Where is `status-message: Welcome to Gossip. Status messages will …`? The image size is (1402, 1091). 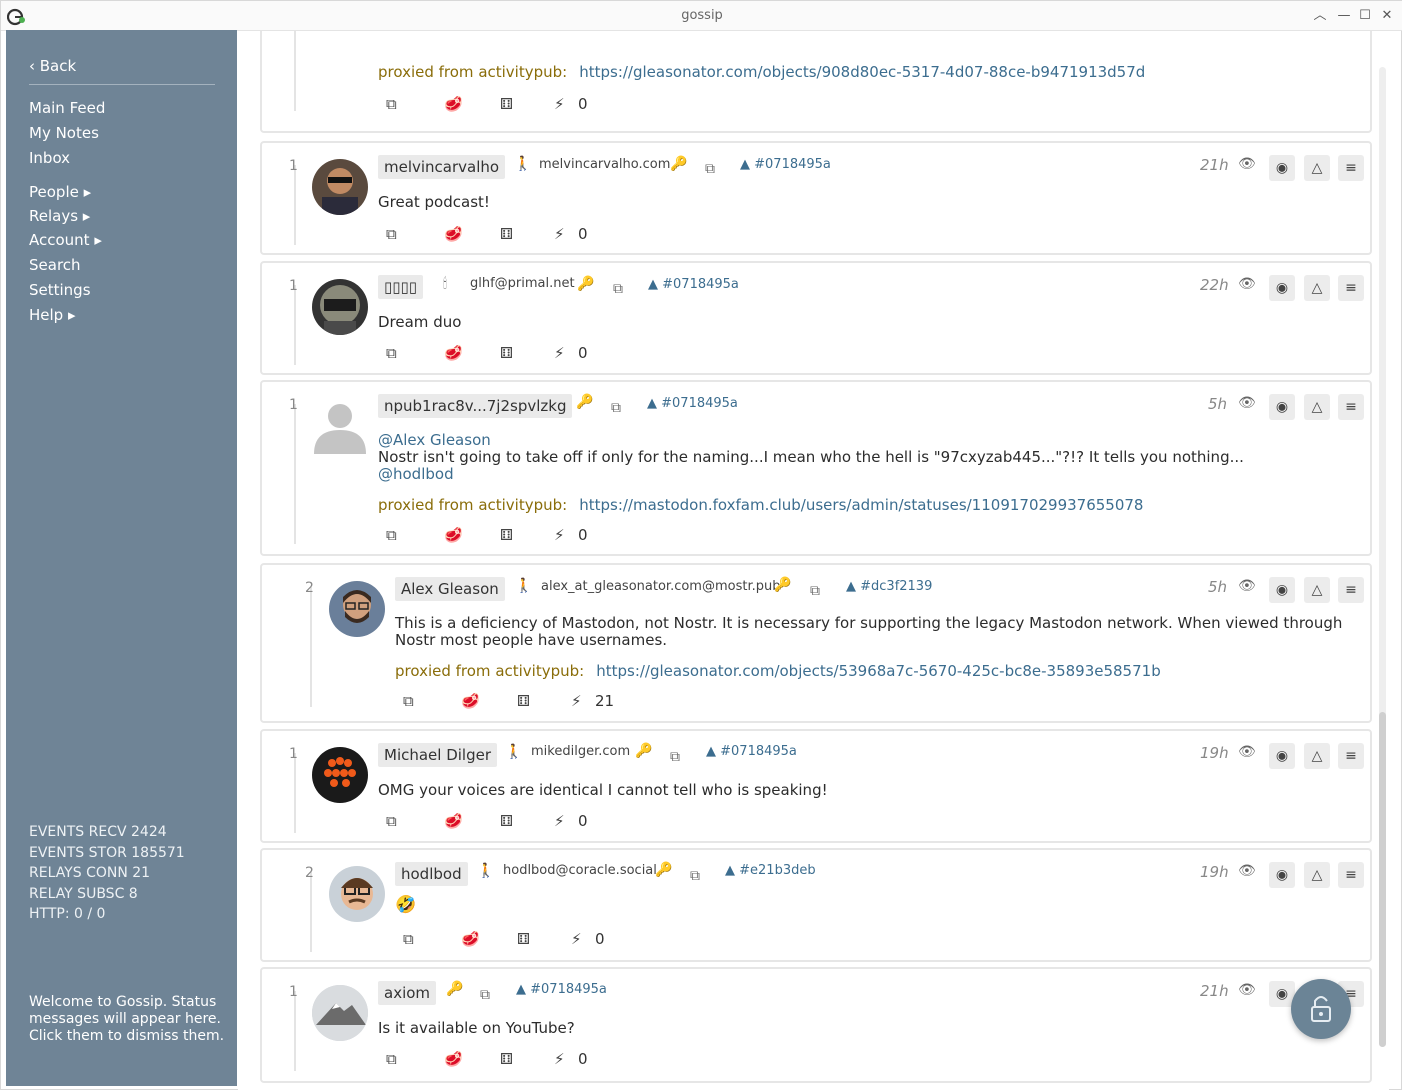 status-message: Welcome to Gossip. Status messages will … is located at coordinates (129, 1019).